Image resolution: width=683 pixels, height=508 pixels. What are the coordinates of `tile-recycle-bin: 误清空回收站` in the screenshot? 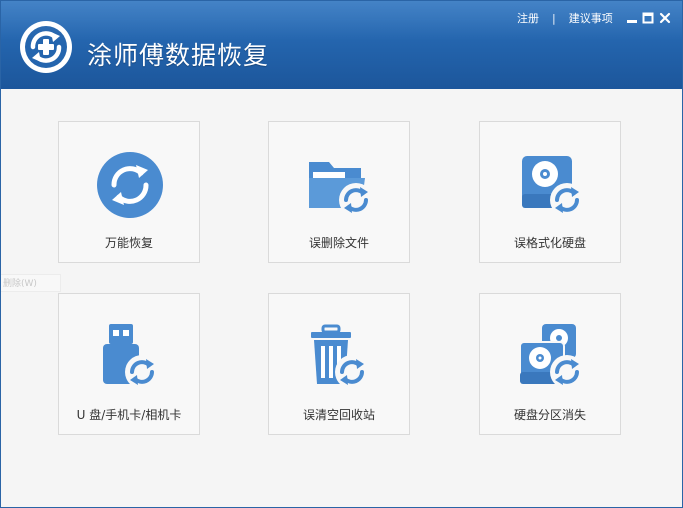 It's located at (339, 364).